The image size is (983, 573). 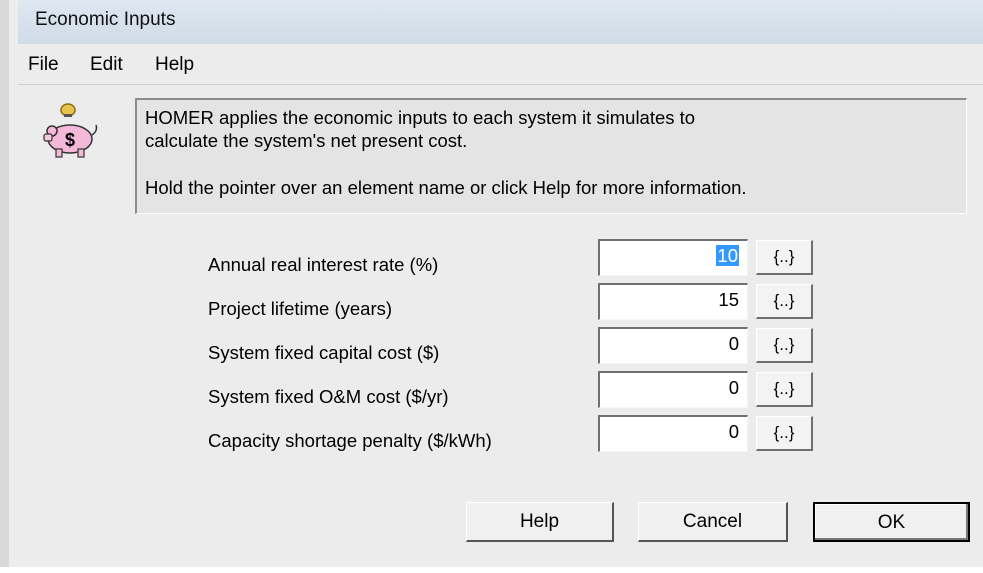 I want to click on project-lifetime-sensitivity-button: {..}, so click(x=784, y=301).